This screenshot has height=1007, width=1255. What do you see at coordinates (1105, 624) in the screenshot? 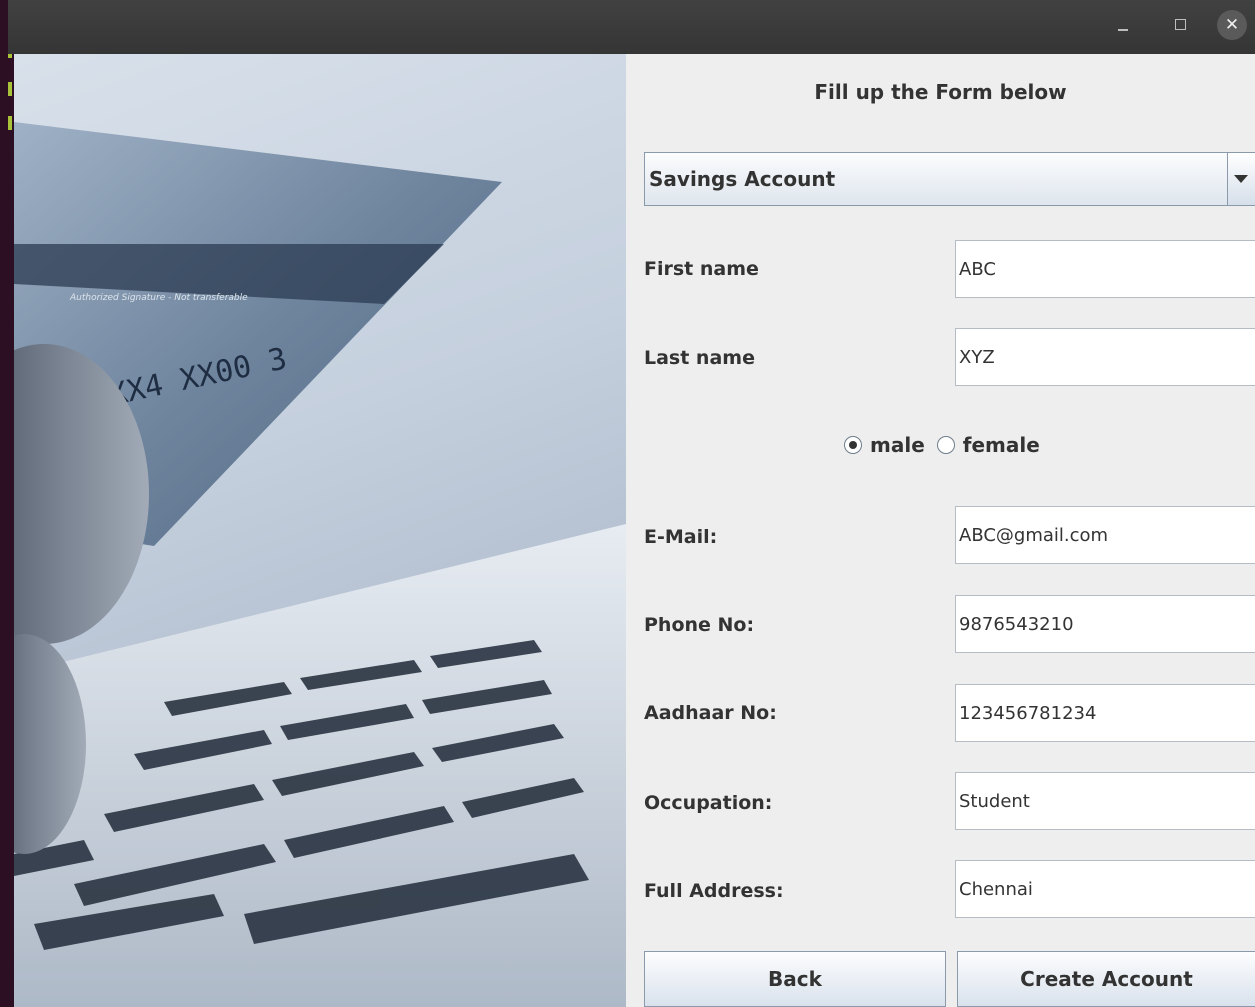
I see `phone-field: 9876543210` at bounding box center [1105, 624].